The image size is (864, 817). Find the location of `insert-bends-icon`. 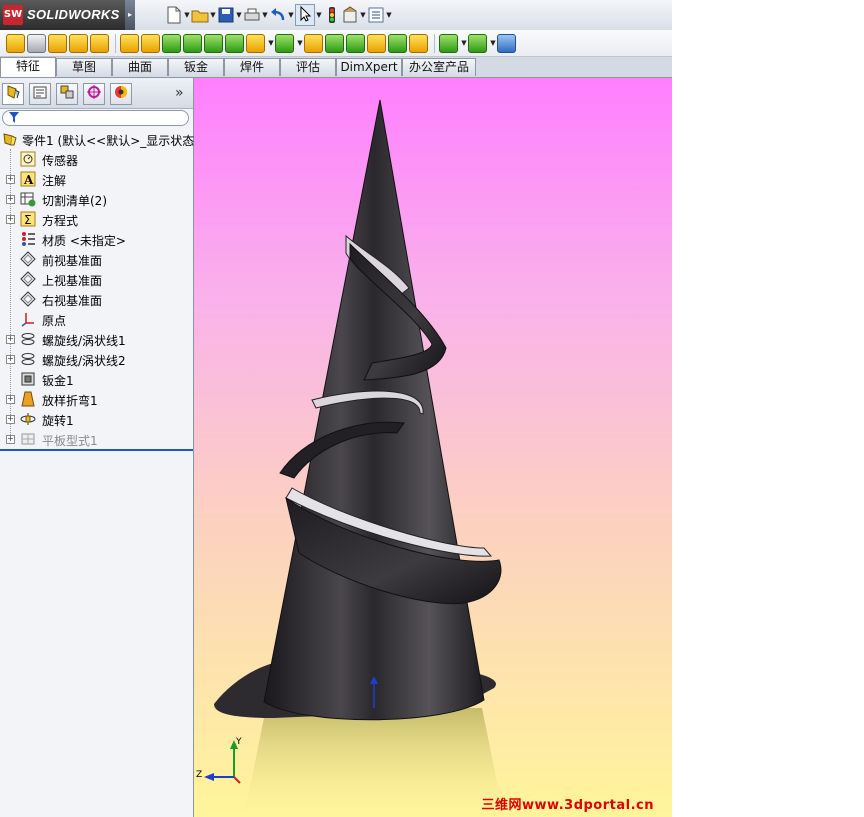

insert-bends-icon is located at coordinates (397, 43).